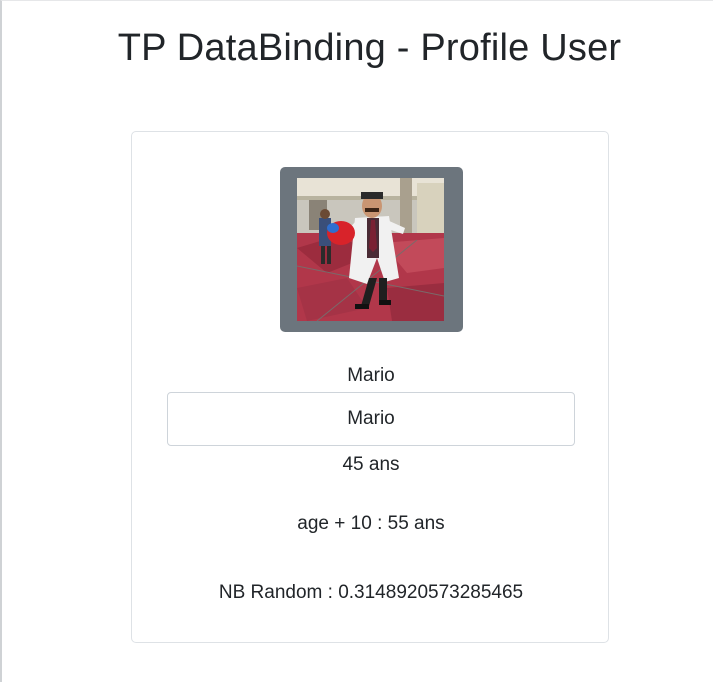  Describe the element at coordinates (340, 523) in the screenshot. I see `age-plus-label: age + 10 :` at that location.